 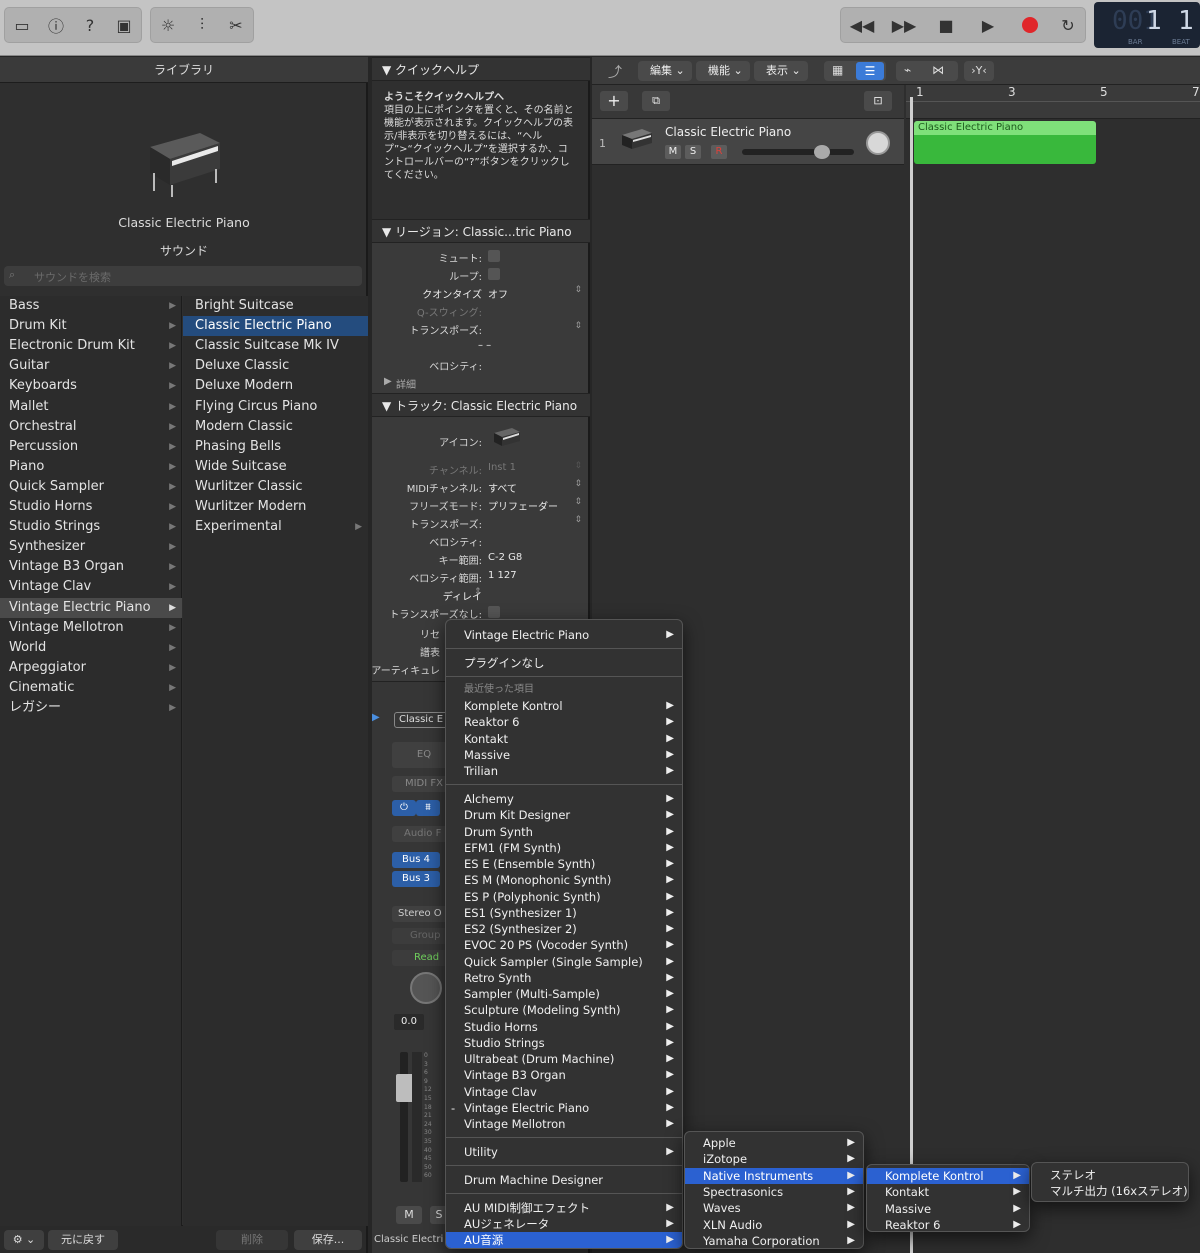 What do you see at coordinates (494, 274) in the screenshot?
I see `region-loop-checkbox` at bounding box center [494, 274].